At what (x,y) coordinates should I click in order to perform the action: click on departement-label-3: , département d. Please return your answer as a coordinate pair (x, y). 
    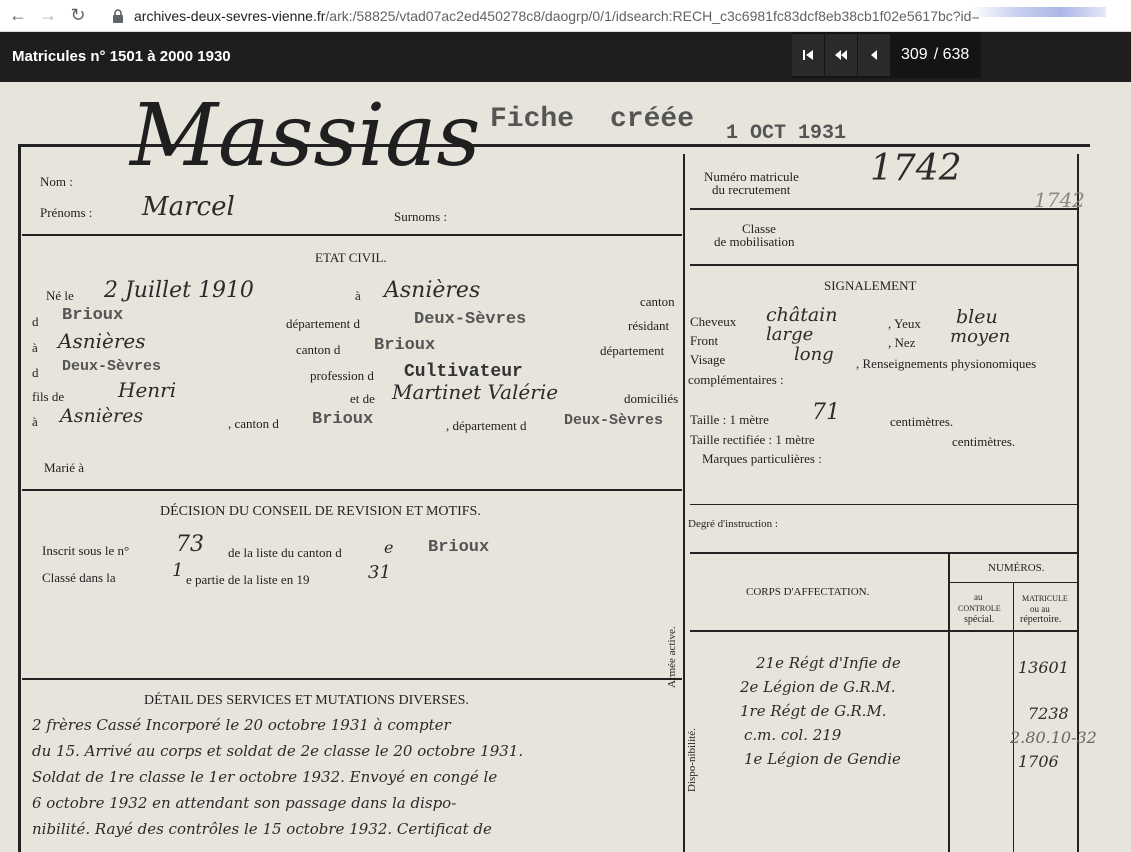
    Looking at the image, I should click on (486, 425).